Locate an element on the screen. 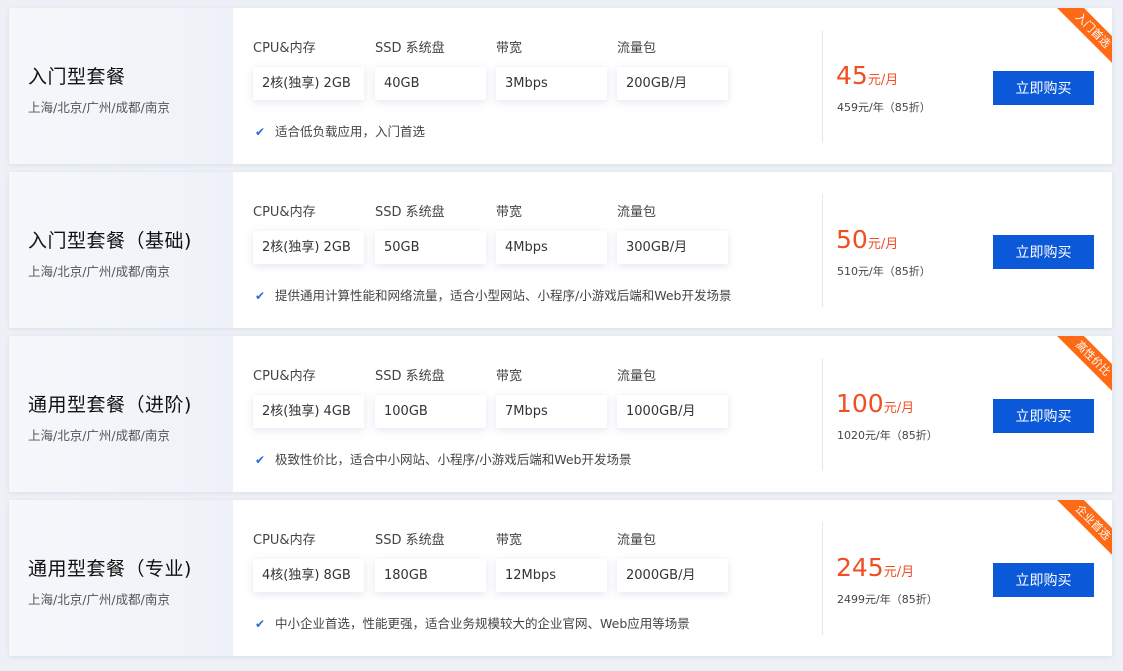 This screenshot has width=1123, height=671. plan-name: 通用型套餐（专业) is located at coordinates (110, 569).